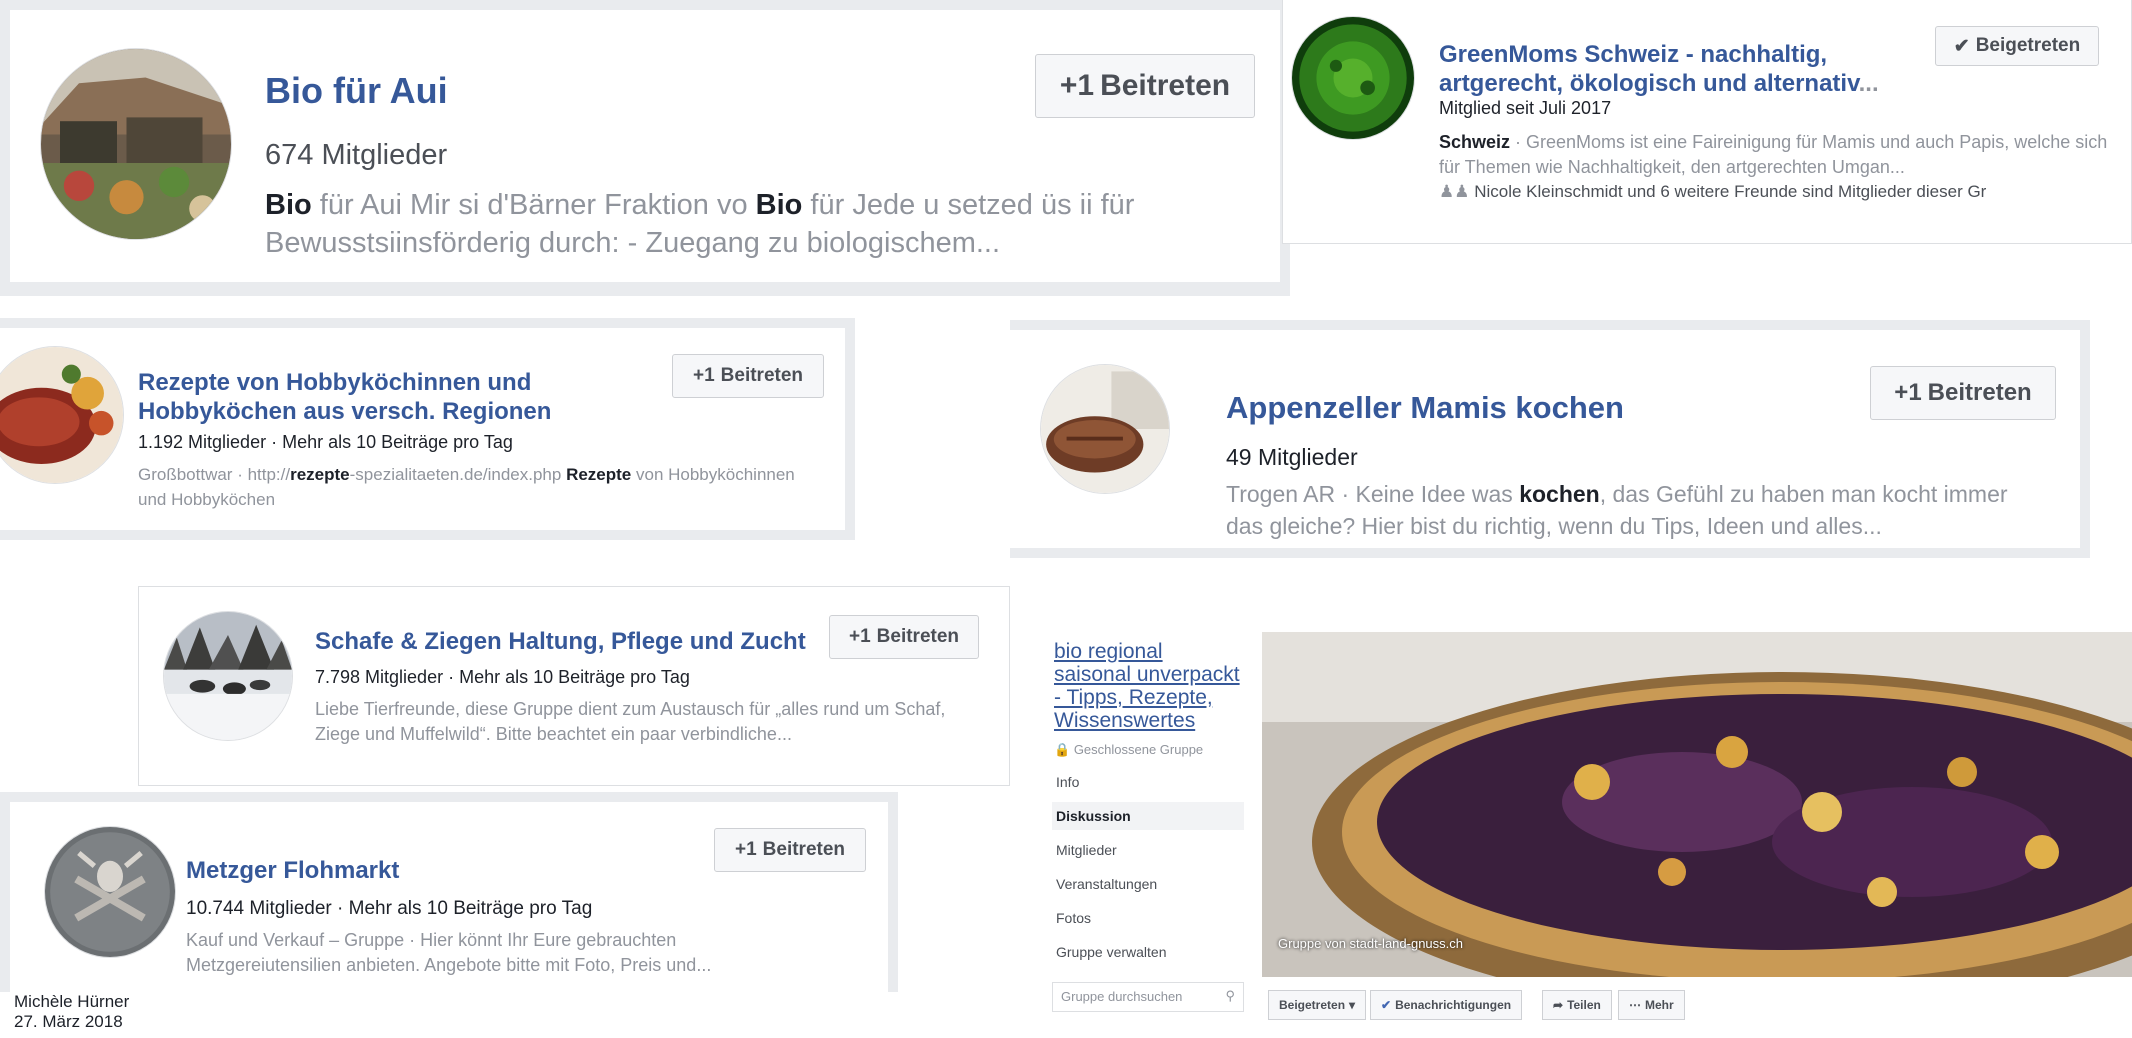  What do you see at coordinates (1122, 996) in the screenshot?
I see `search-placeholder: Gruppe durchsuchen` at bounding box center [1122, 996].